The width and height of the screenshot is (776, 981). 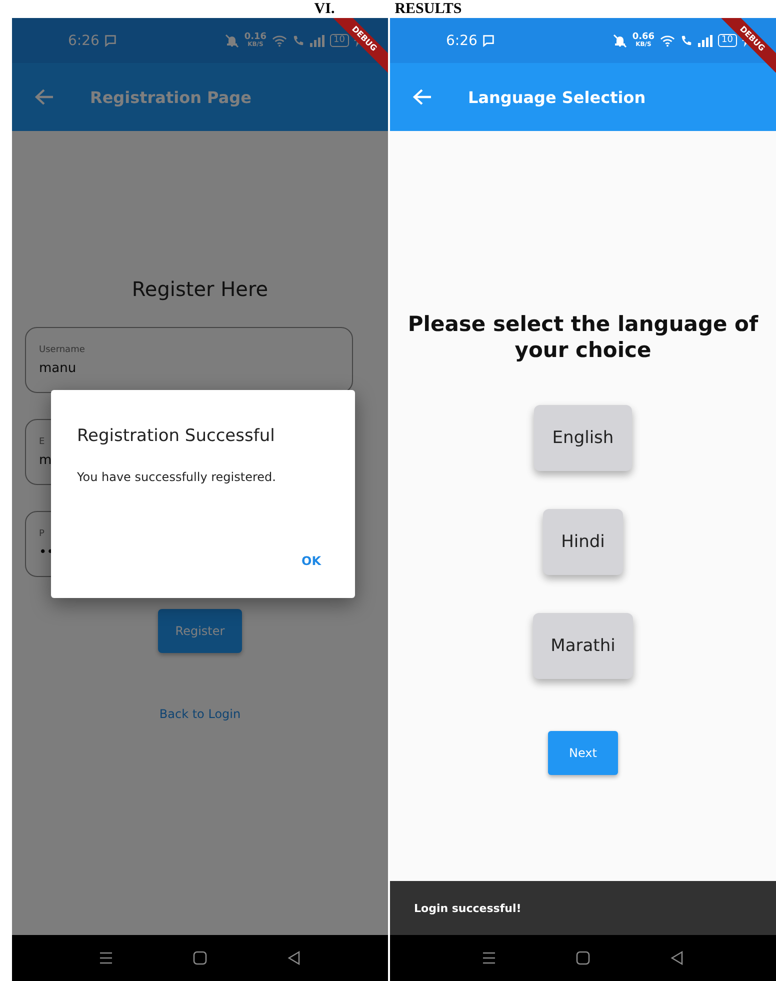 I want to click on back-to-login-link: Back to Login, so click(x=200, y=714).